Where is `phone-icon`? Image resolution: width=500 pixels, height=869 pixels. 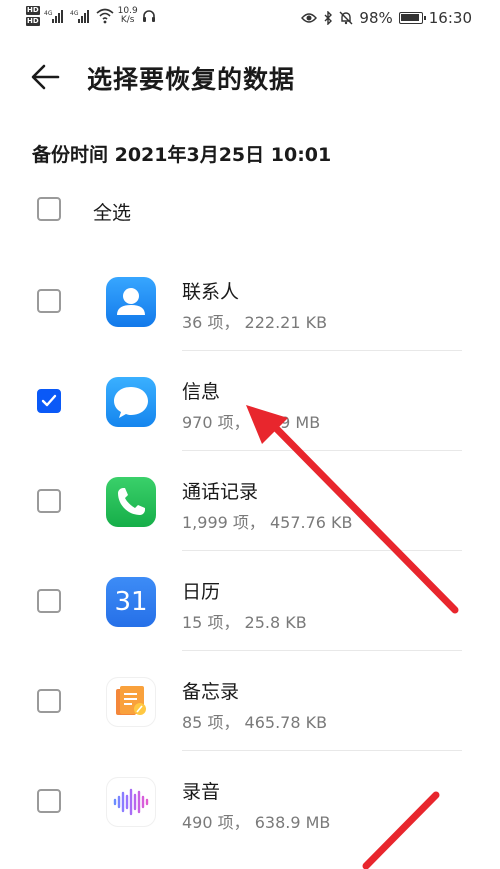
phone-icon is located at coordinates (131, 502).